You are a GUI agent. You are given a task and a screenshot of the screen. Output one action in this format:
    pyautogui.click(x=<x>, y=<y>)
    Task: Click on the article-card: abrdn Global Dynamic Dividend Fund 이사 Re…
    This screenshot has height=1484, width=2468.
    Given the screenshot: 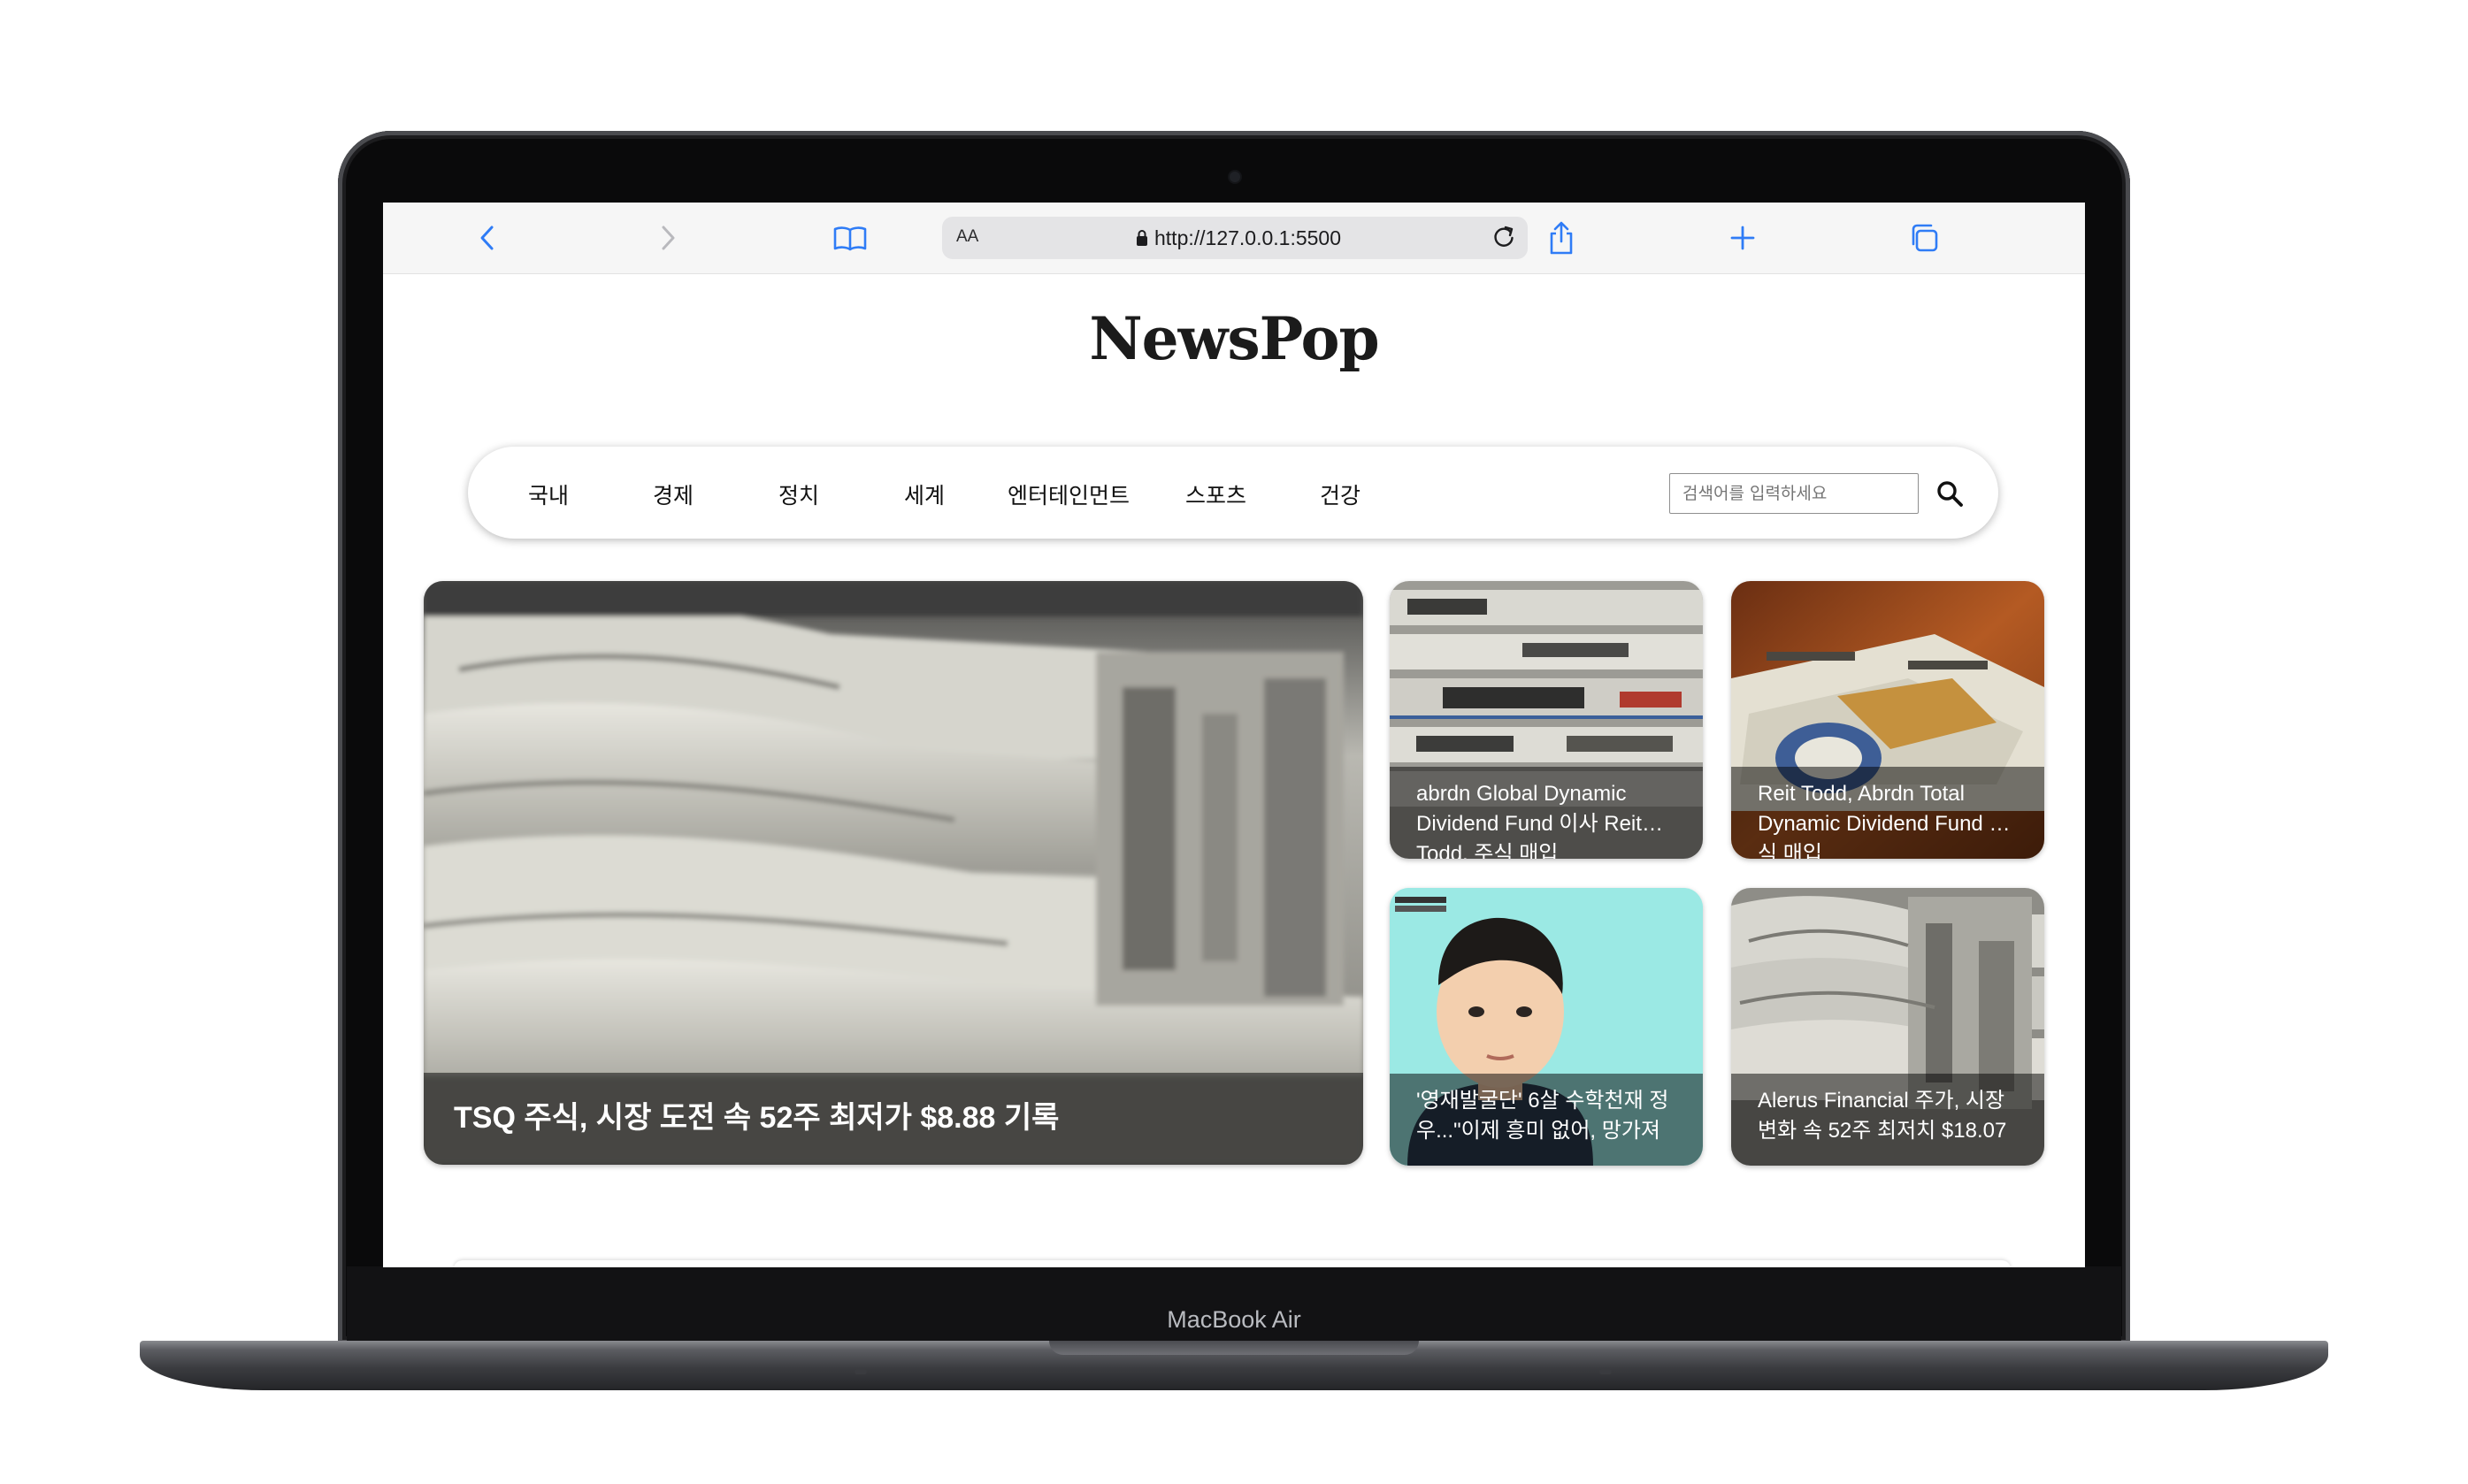 What is the action you would take?
    pyautogui.click(x=1546, y=720)
    